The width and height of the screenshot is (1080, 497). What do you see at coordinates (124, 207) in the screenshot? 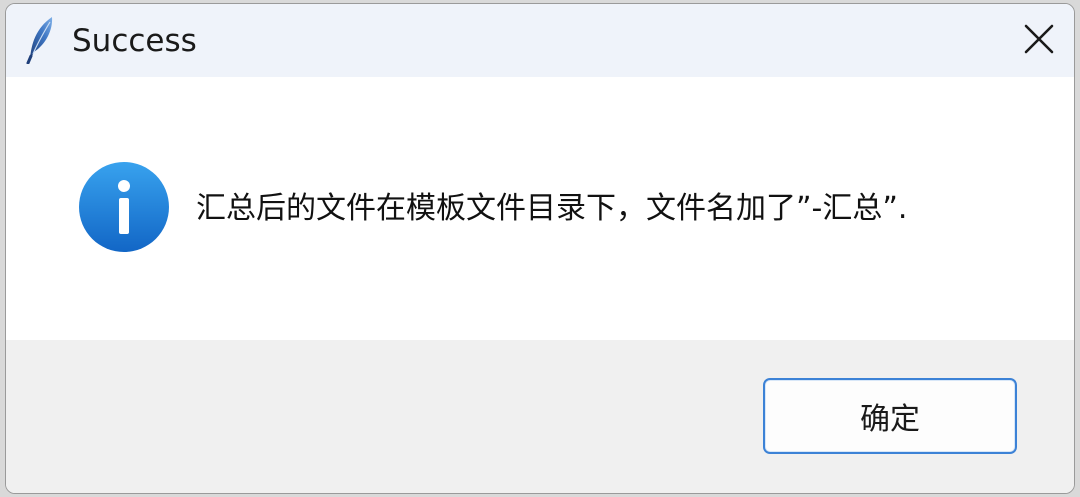
I see `info-icon` at bounding box center [124, 207].